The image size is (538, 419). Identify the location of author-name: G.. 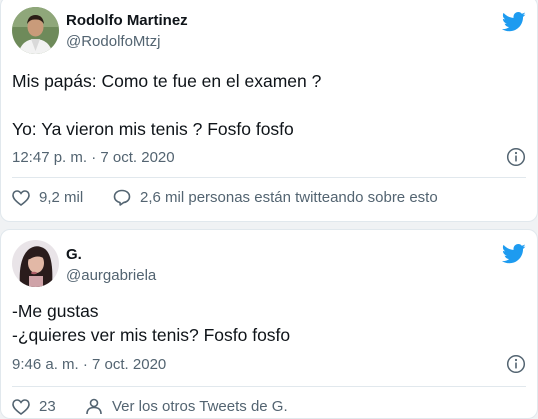
(74, 254).